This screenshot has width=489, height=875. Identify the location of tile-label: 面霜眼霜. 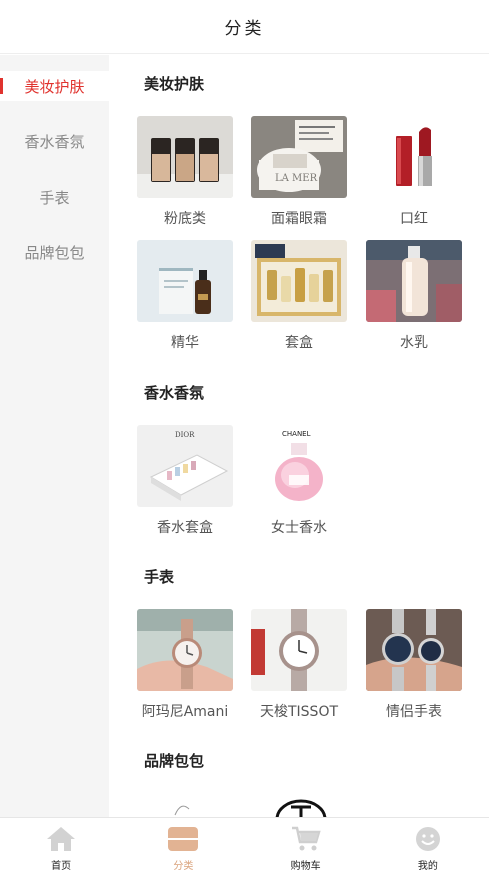
(299, 219).